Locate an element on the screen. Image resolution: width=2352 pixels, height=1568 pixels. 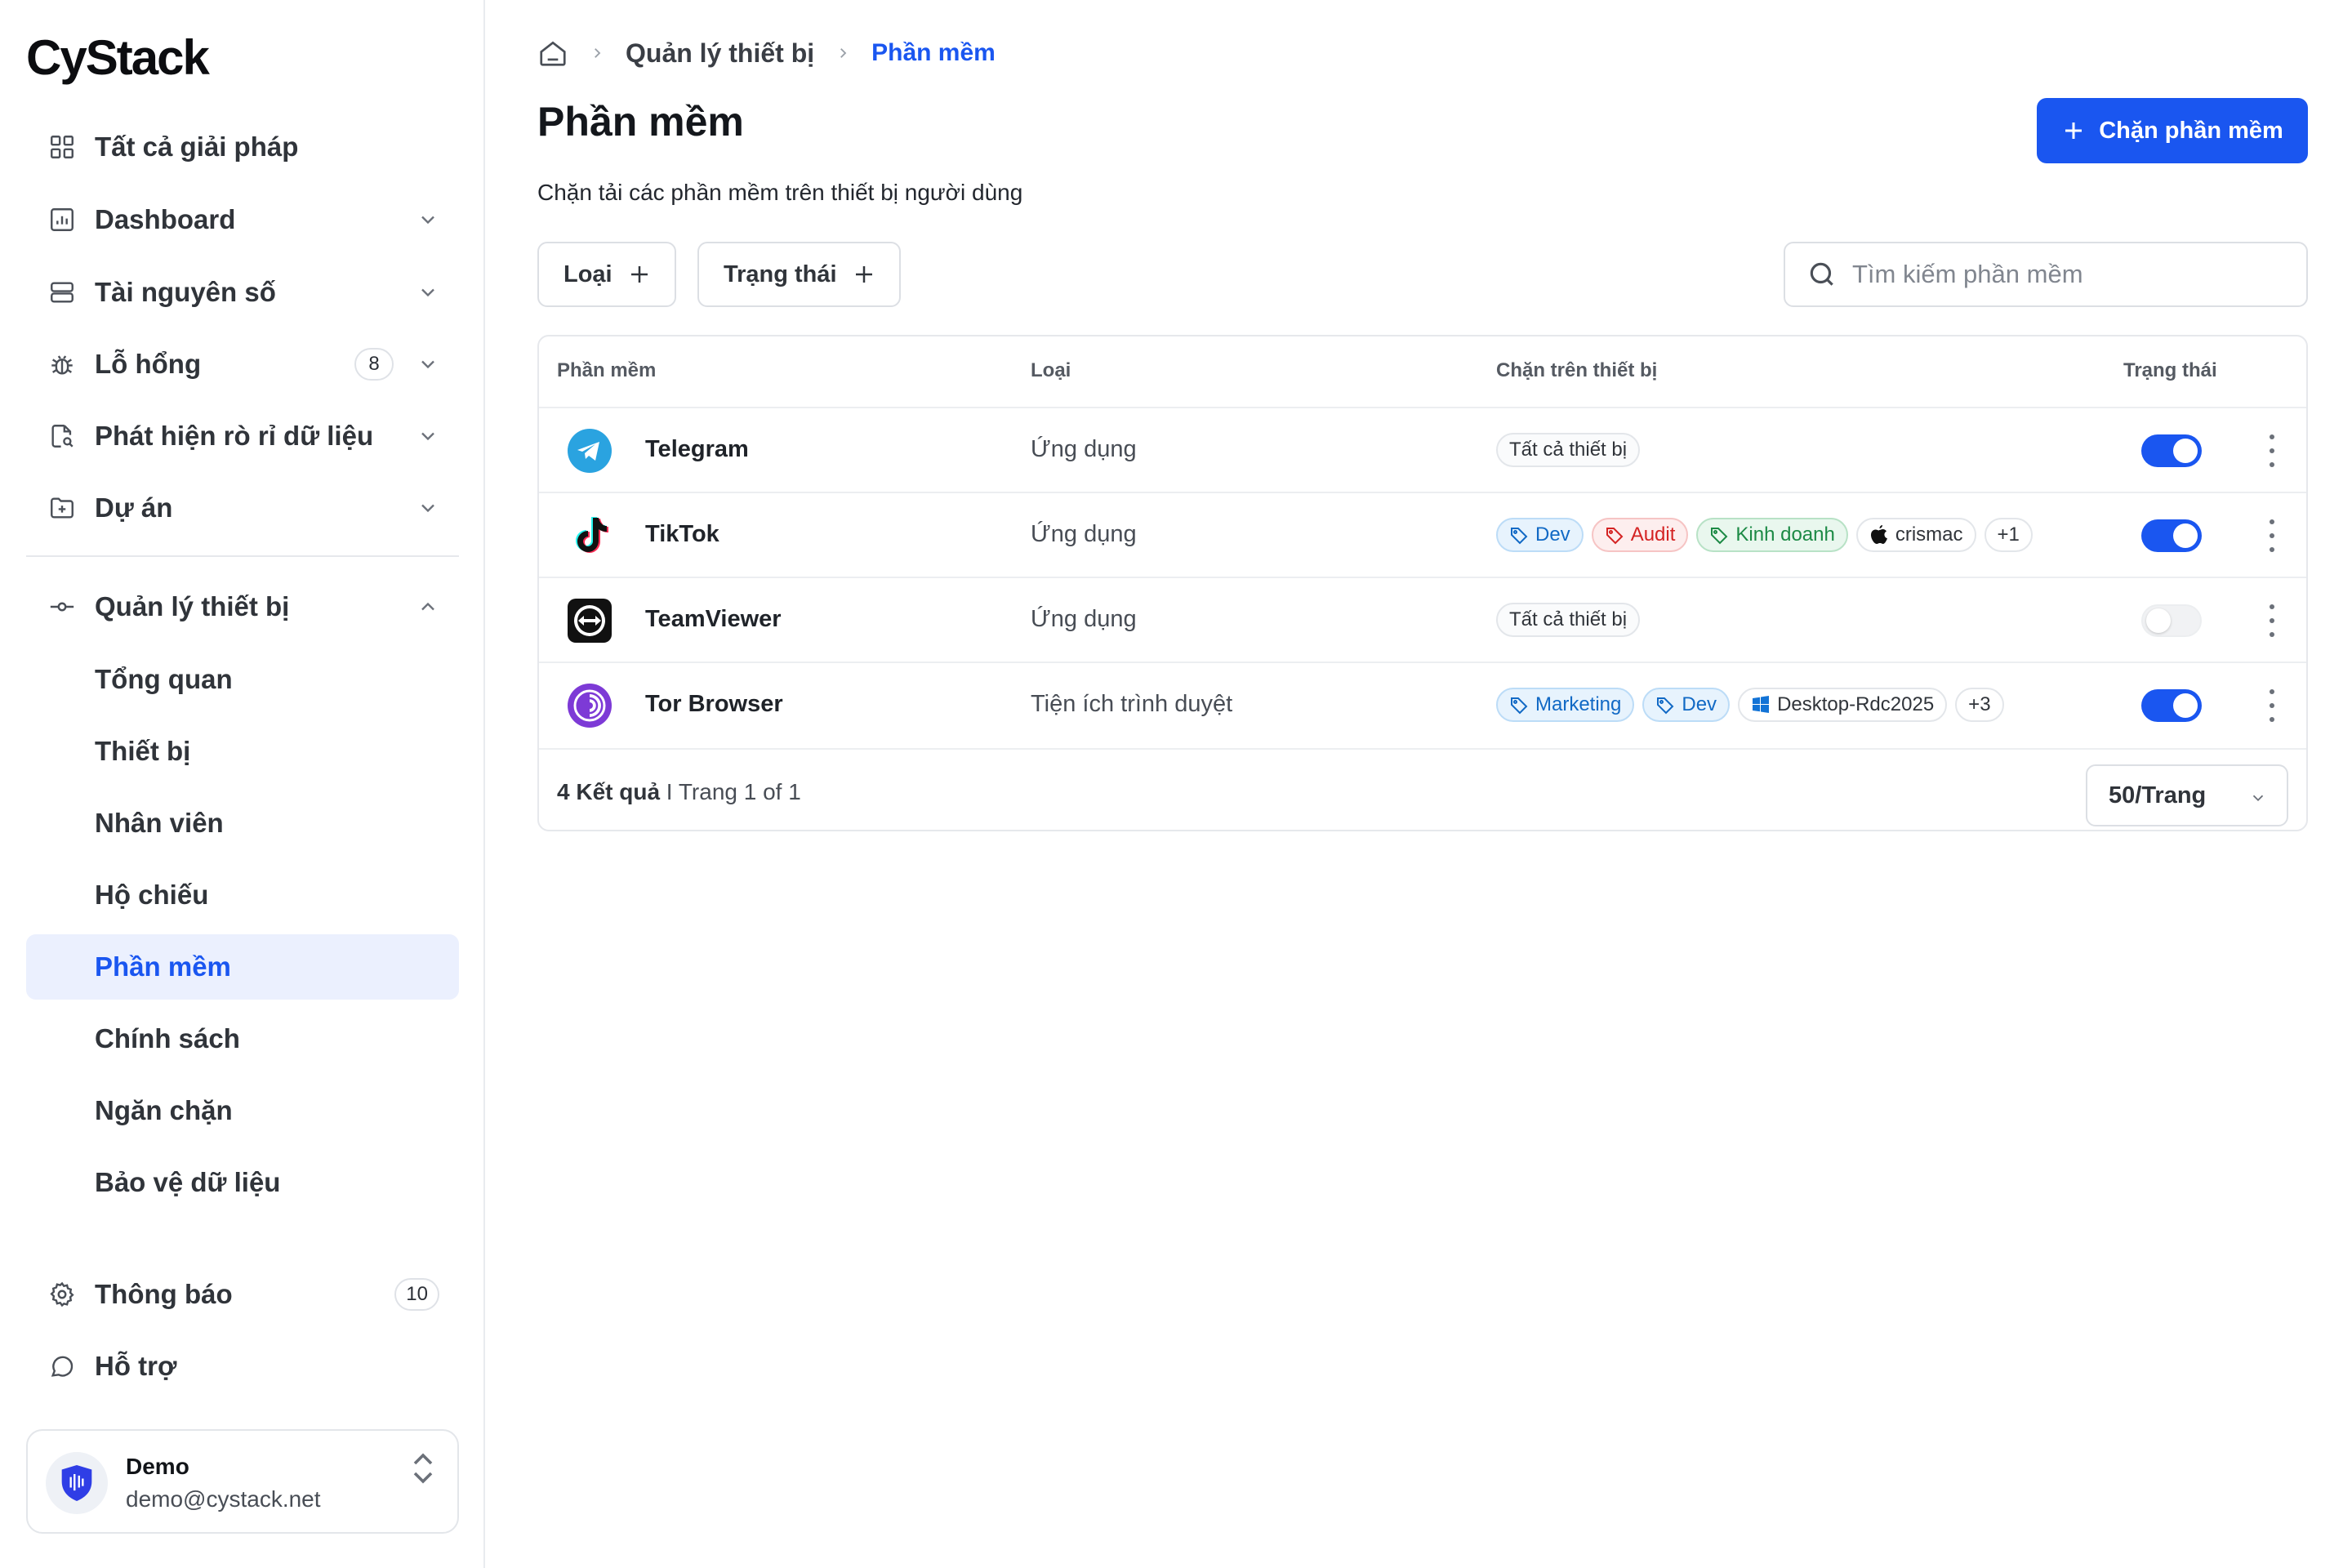
sidebar-item-notifications: Thông báo 10 is located at coordinates (242, 1294).